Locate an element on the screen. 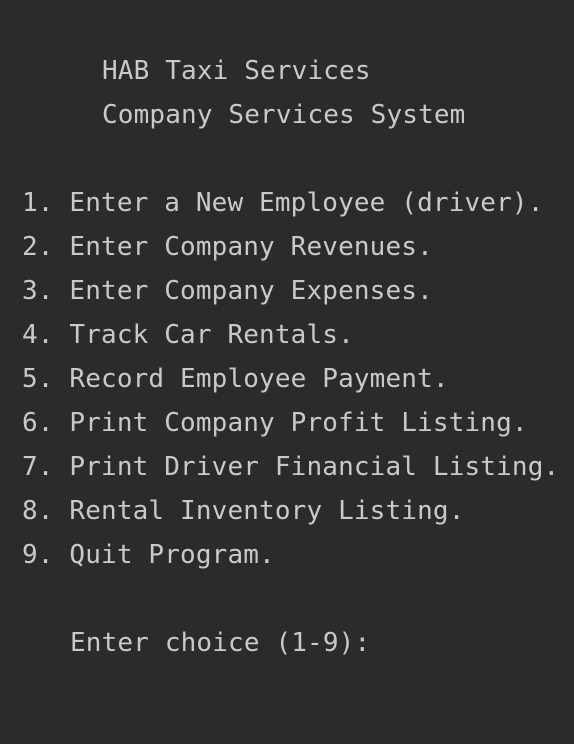 Image resolution: width=574 pixels, height=744 pixels. menu-item-7: 7. Print Driver Financial Listing. is located at coordinates (291, 467).